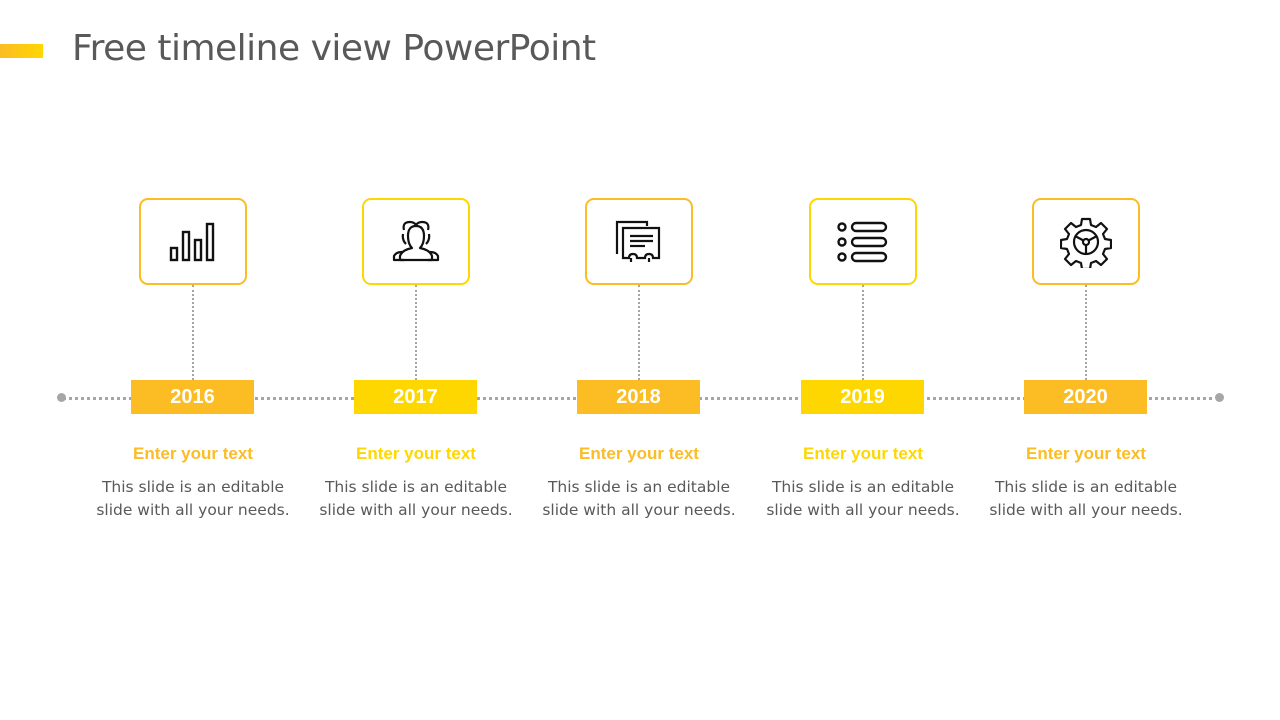  Describe the element at coordinates (21, 51) in the screenshot. I see `title-accent-bar` at that location.